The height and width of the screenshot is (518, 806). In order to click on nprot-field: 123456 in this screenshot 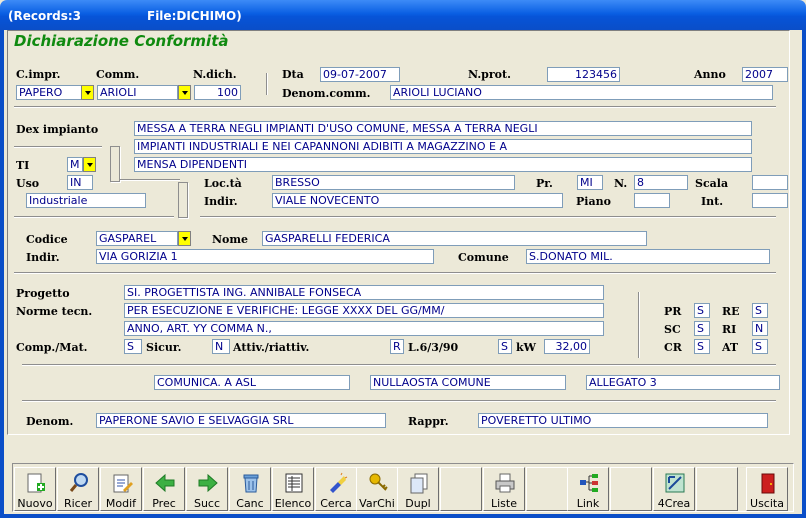, I will do `click(583, 74)`.